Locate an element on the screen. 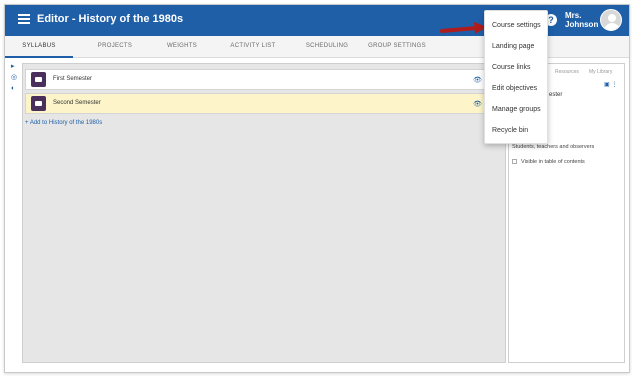 This screenshot has height=377, width=634. image-icon: ▣ is located at coordinates (607, 85).